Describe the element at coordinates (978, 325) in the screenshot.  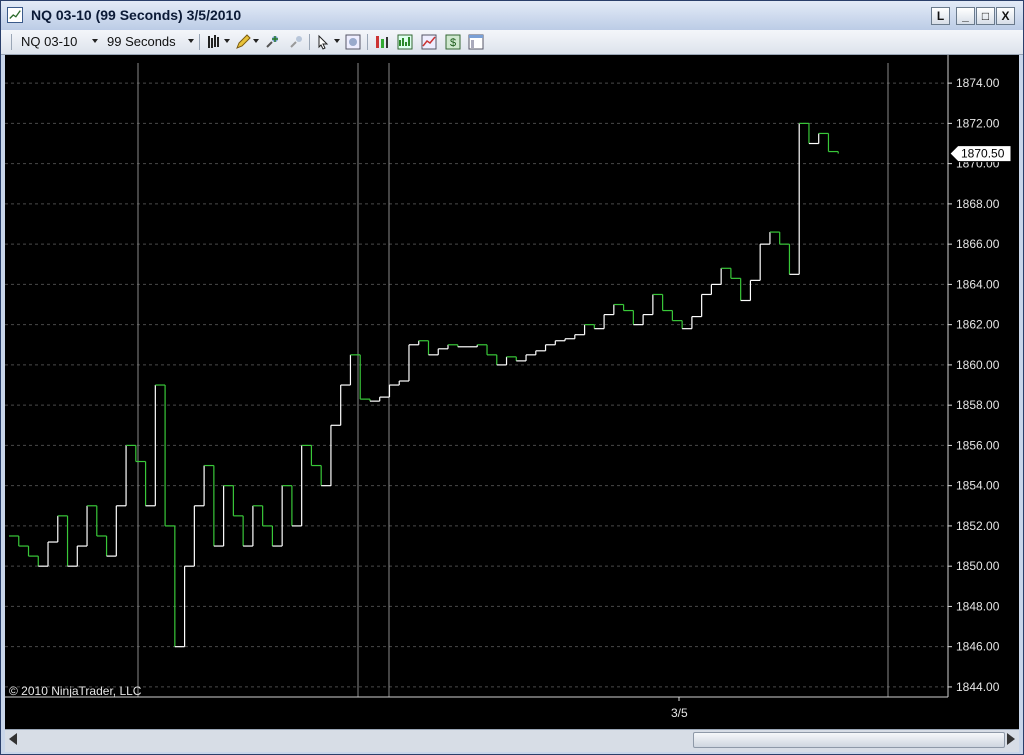
I see `y-tick-label: 1862.00` at that location.